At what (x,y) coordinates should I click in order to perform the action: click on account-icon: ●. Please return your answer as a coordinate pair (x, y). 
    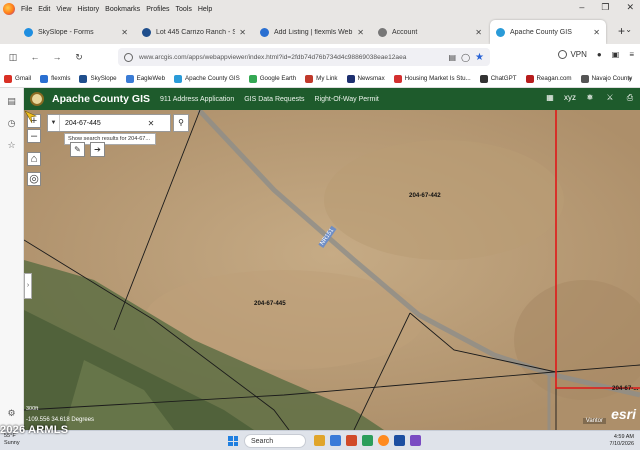
    Looking at the image, I should click on (599, 54).